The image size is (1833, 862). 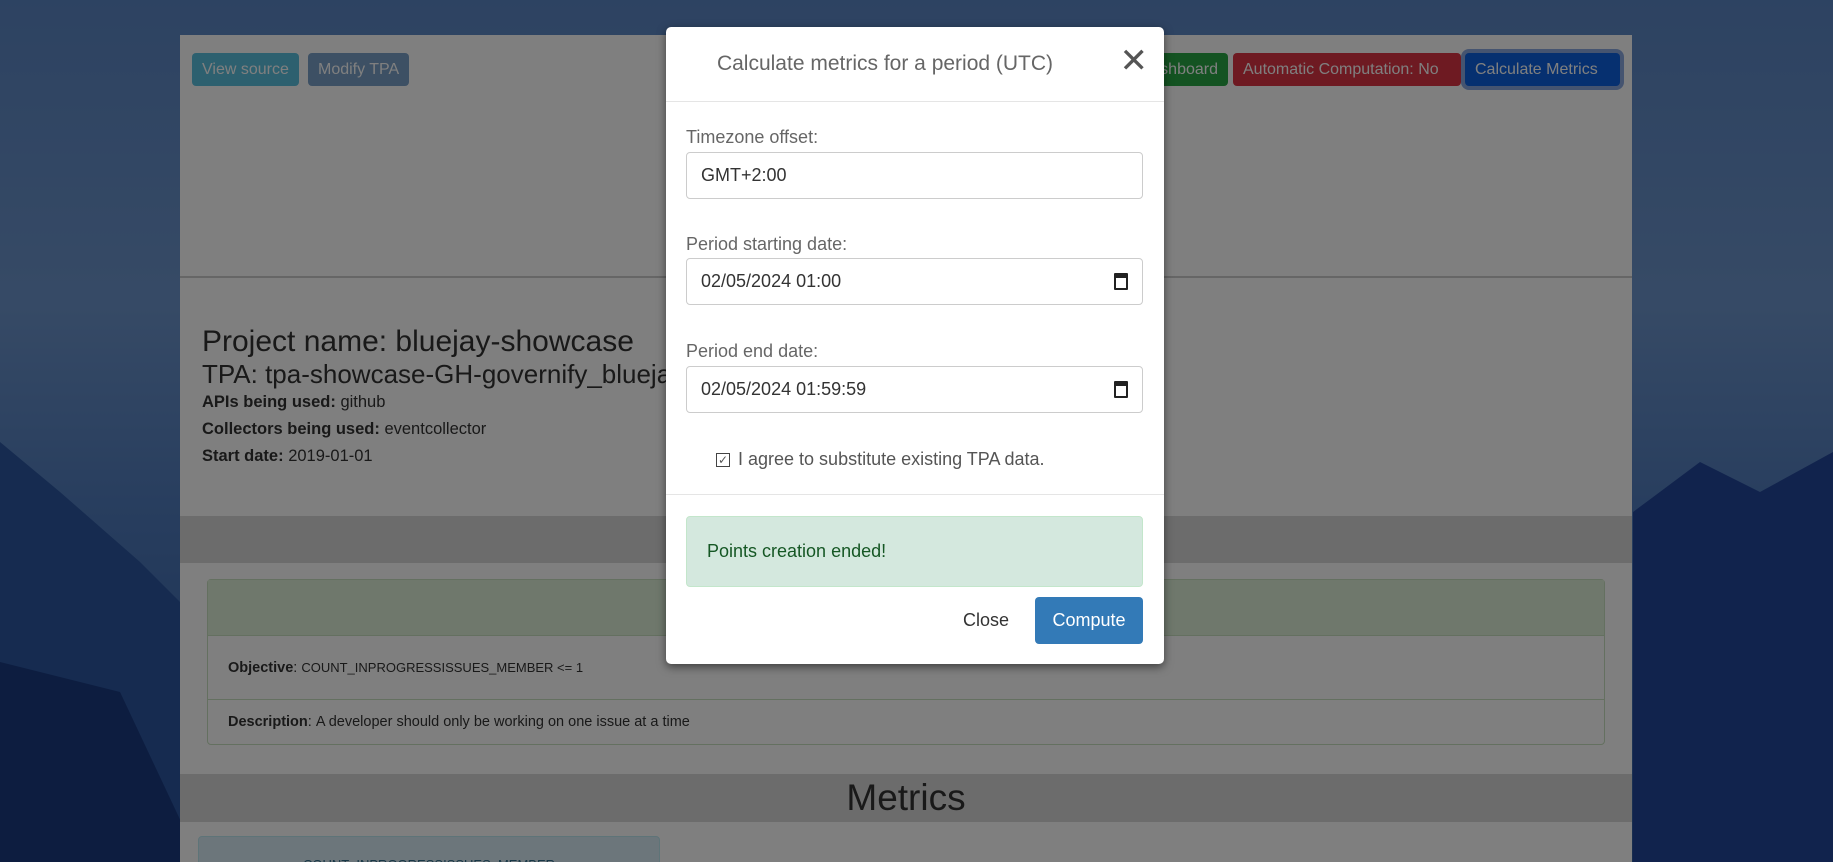 I want to click on modal-title: Calculate metrics for a period (UTC), so click(x=885, y=63).